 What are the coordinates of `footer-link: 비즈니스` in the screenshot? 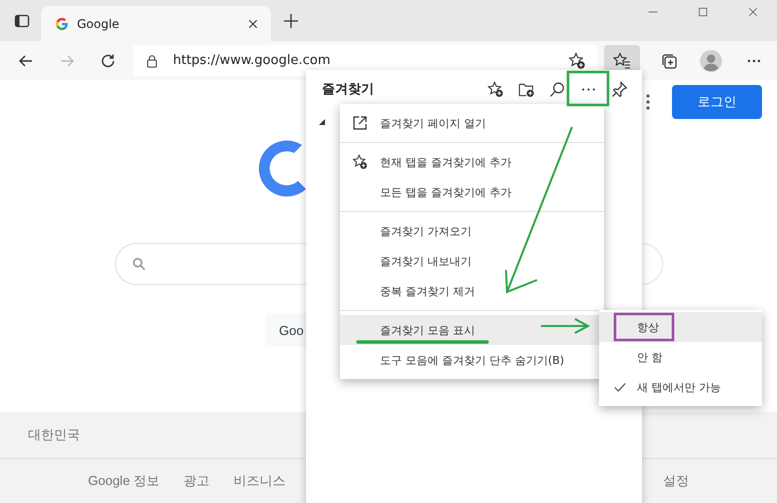 It's located at (260, 481).